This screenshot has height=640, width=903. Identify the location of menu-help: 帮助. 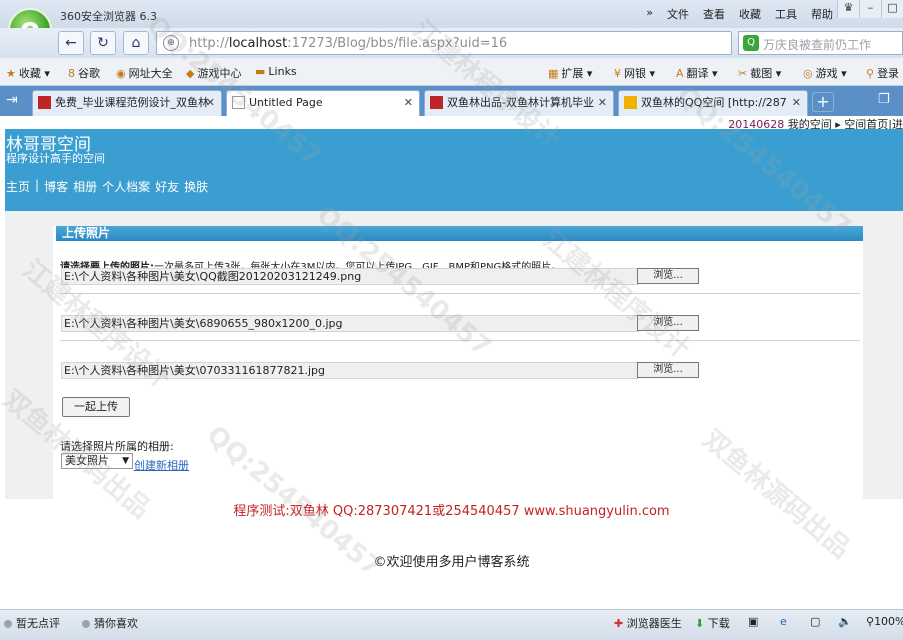
(822, 14).